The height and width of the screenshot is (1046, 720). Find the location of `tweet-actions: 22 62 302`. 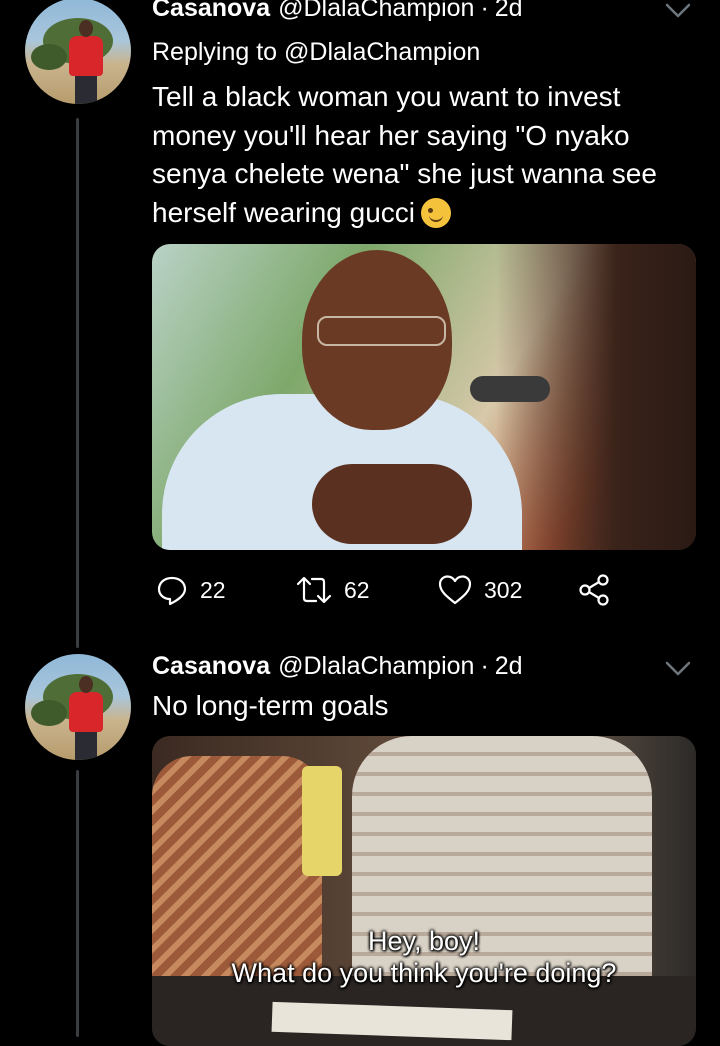

tweet-actions: 22 62 302 is located at coordinates (387, 590).